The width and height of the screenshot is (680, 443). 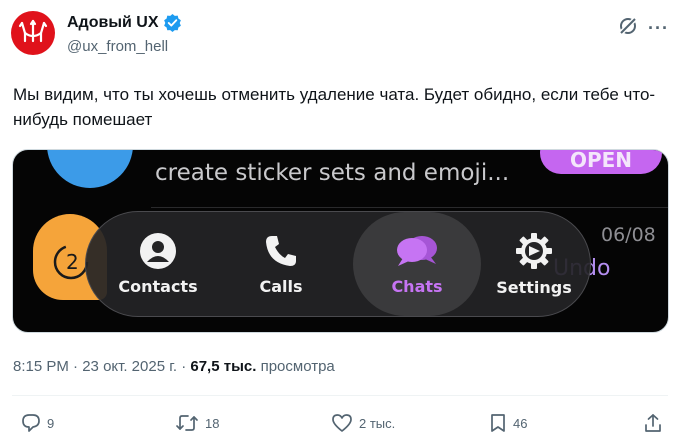 I want to click on share-button, so click(x=653, y=423).